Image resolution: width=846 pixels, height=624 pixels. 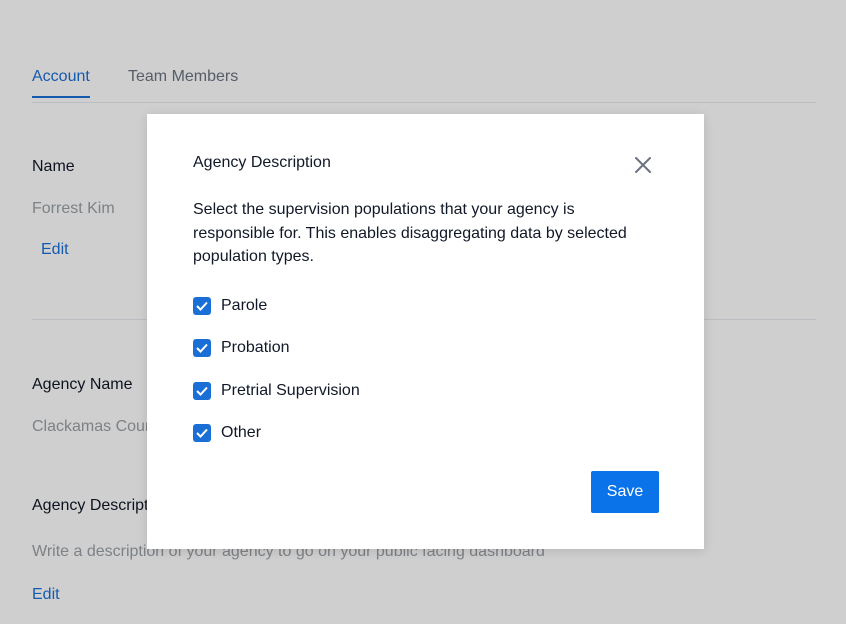 I want to click on close-icon, so click(x=643, y=165).